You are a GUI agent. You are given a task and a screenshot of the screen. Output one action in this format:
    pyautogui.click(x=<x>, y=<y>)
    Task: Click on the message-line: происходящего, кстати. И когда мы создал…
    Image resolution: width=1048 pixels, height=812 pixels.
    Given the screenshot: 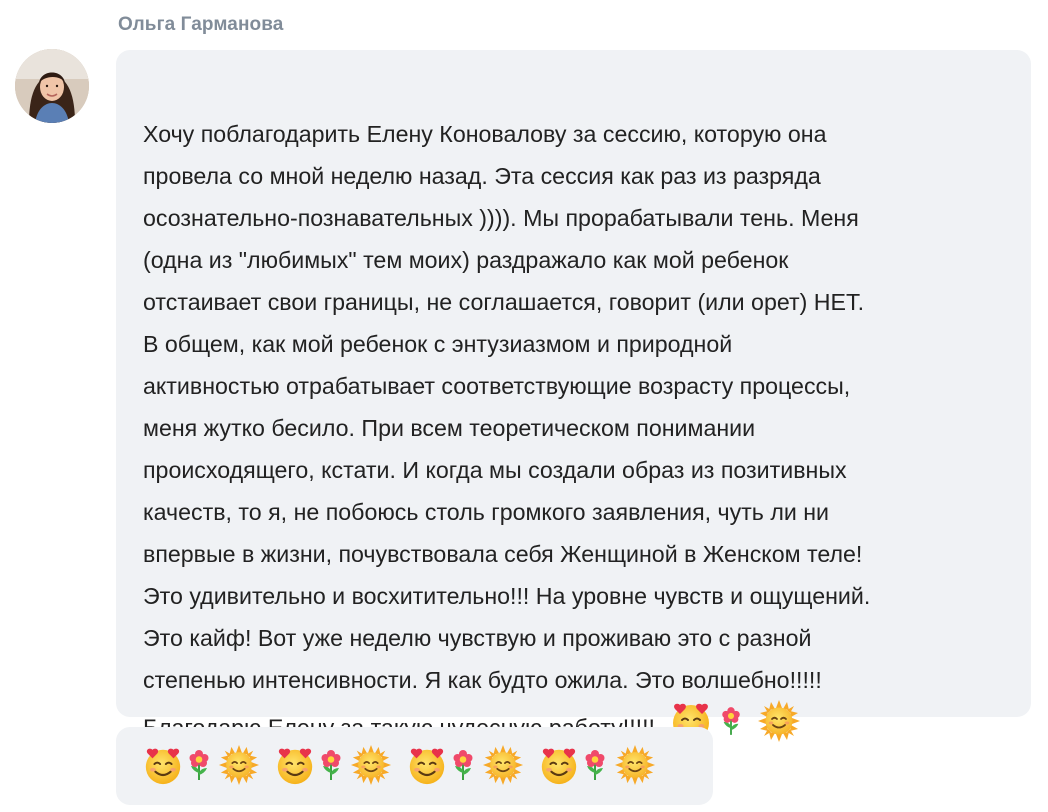 What is the action you would take?
    pyautogui.click(x=495, y=470)
    